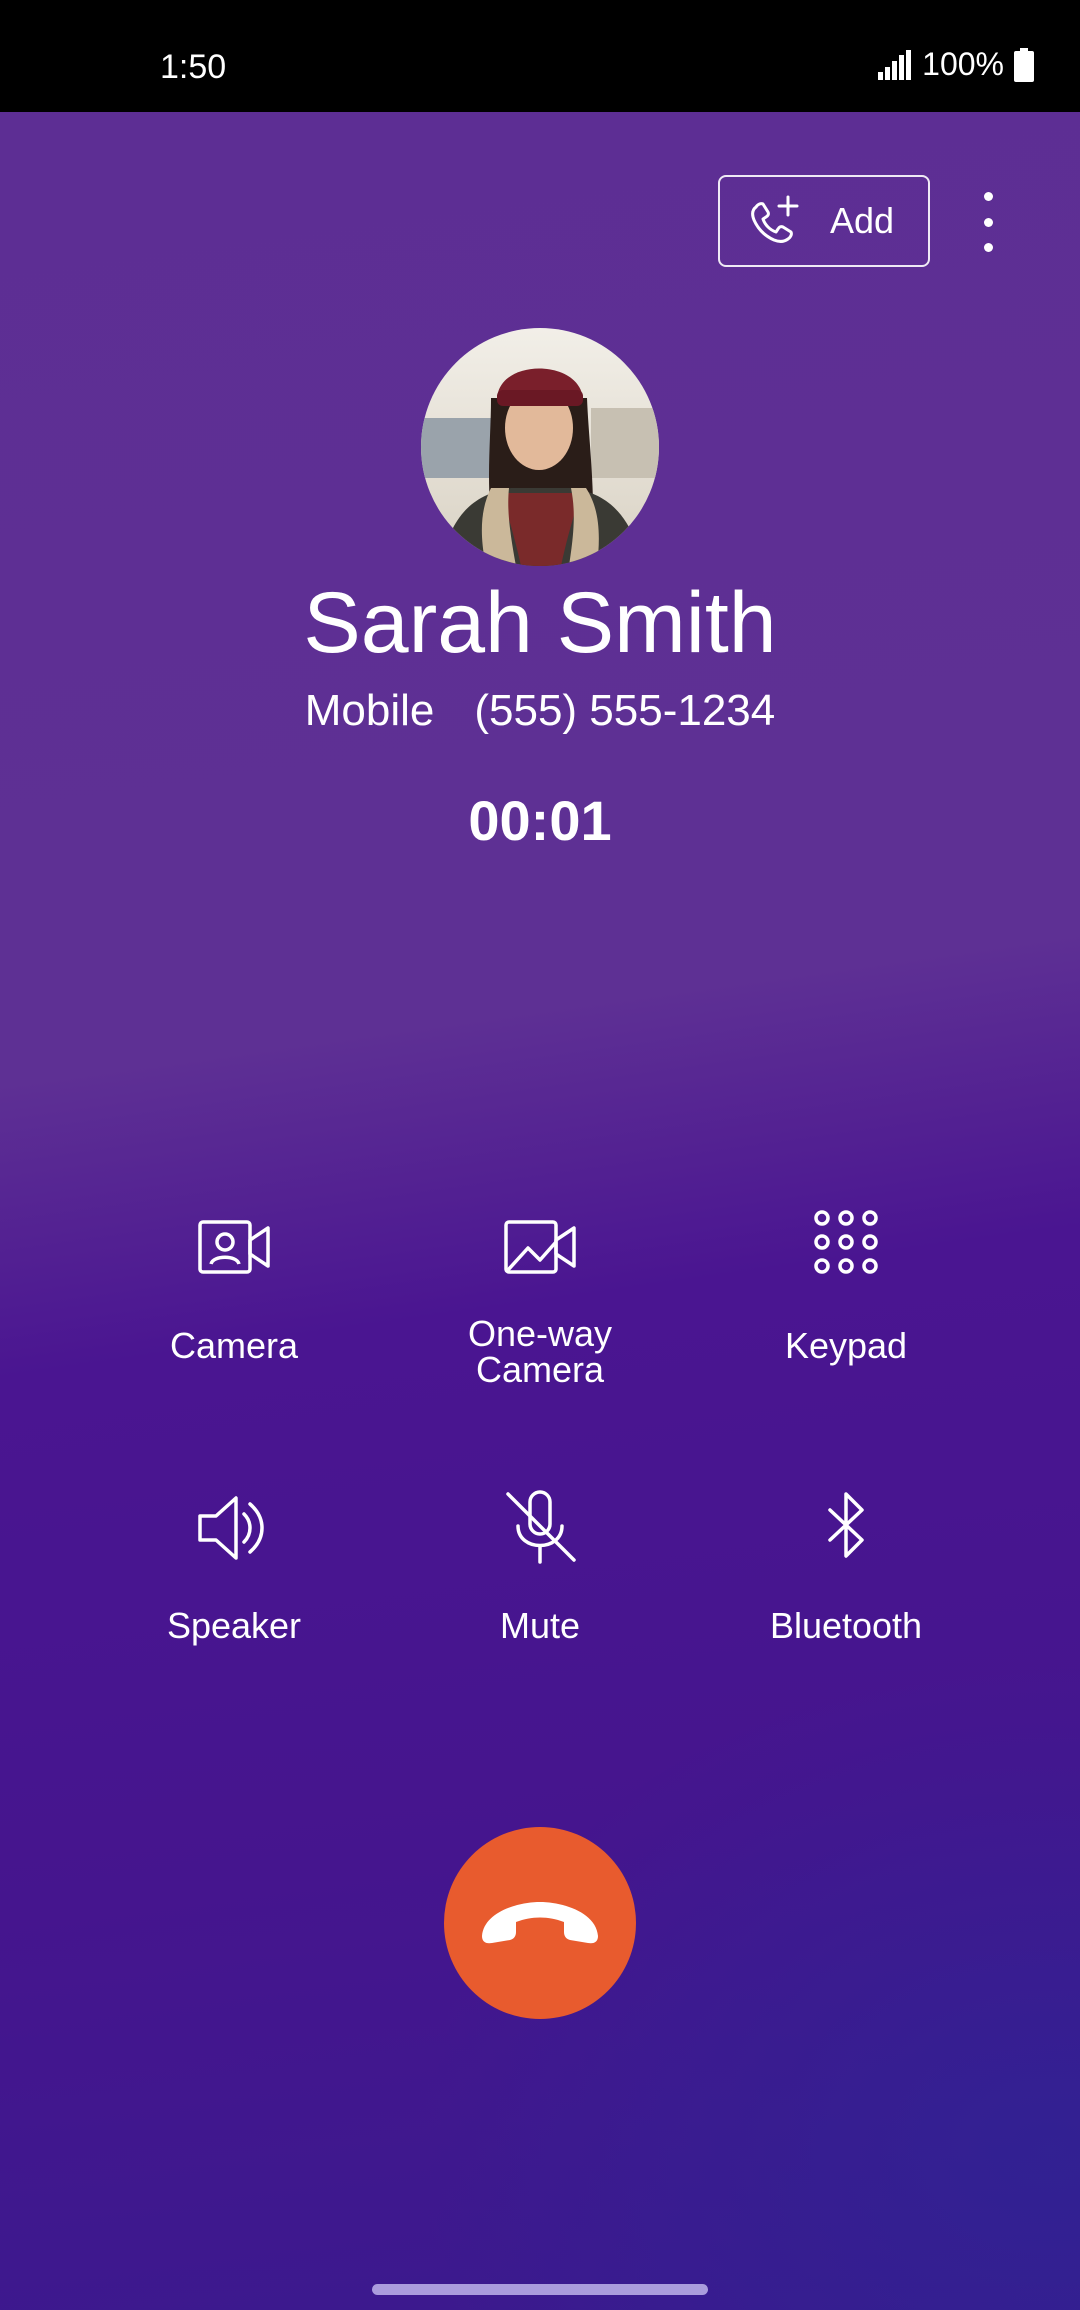 Image resolution: width=1080 pixels, height=2310 pixels. What do you see at coordinates (846, 1242) in the screenshot?
I see `keypad-icon` at bounding box center [846, 1242].